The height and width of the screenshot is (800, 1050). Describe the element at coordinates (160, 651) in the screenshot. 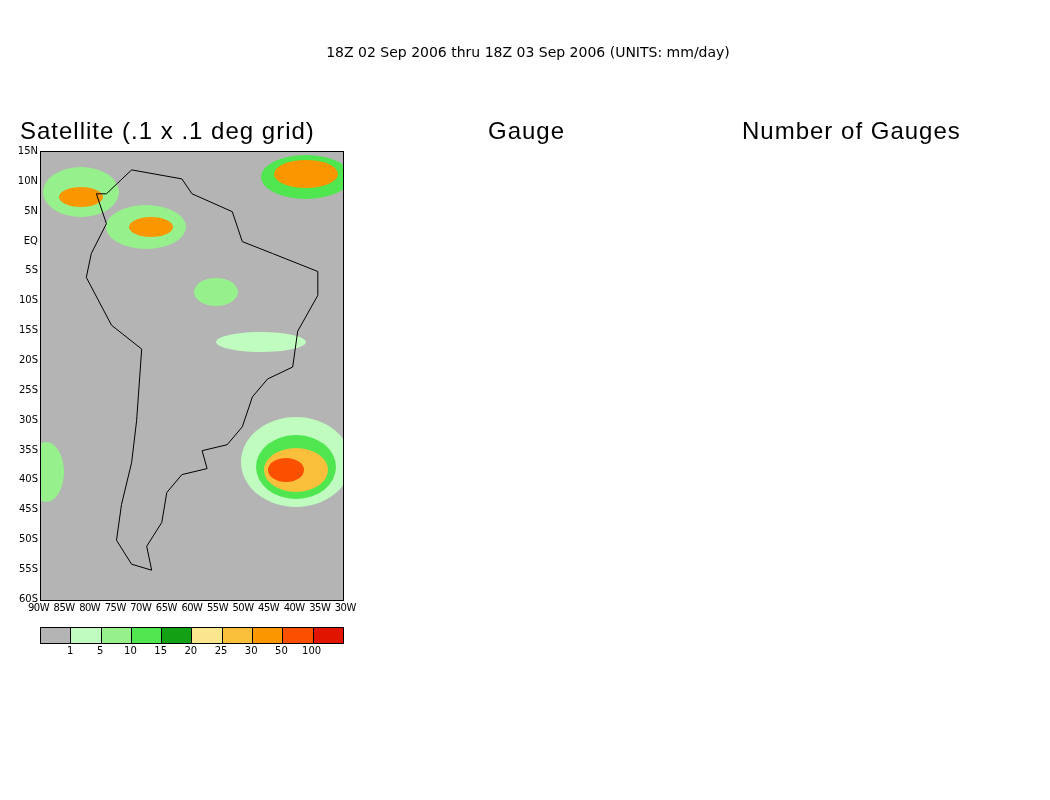

I see `scale-label: 15` at that location.